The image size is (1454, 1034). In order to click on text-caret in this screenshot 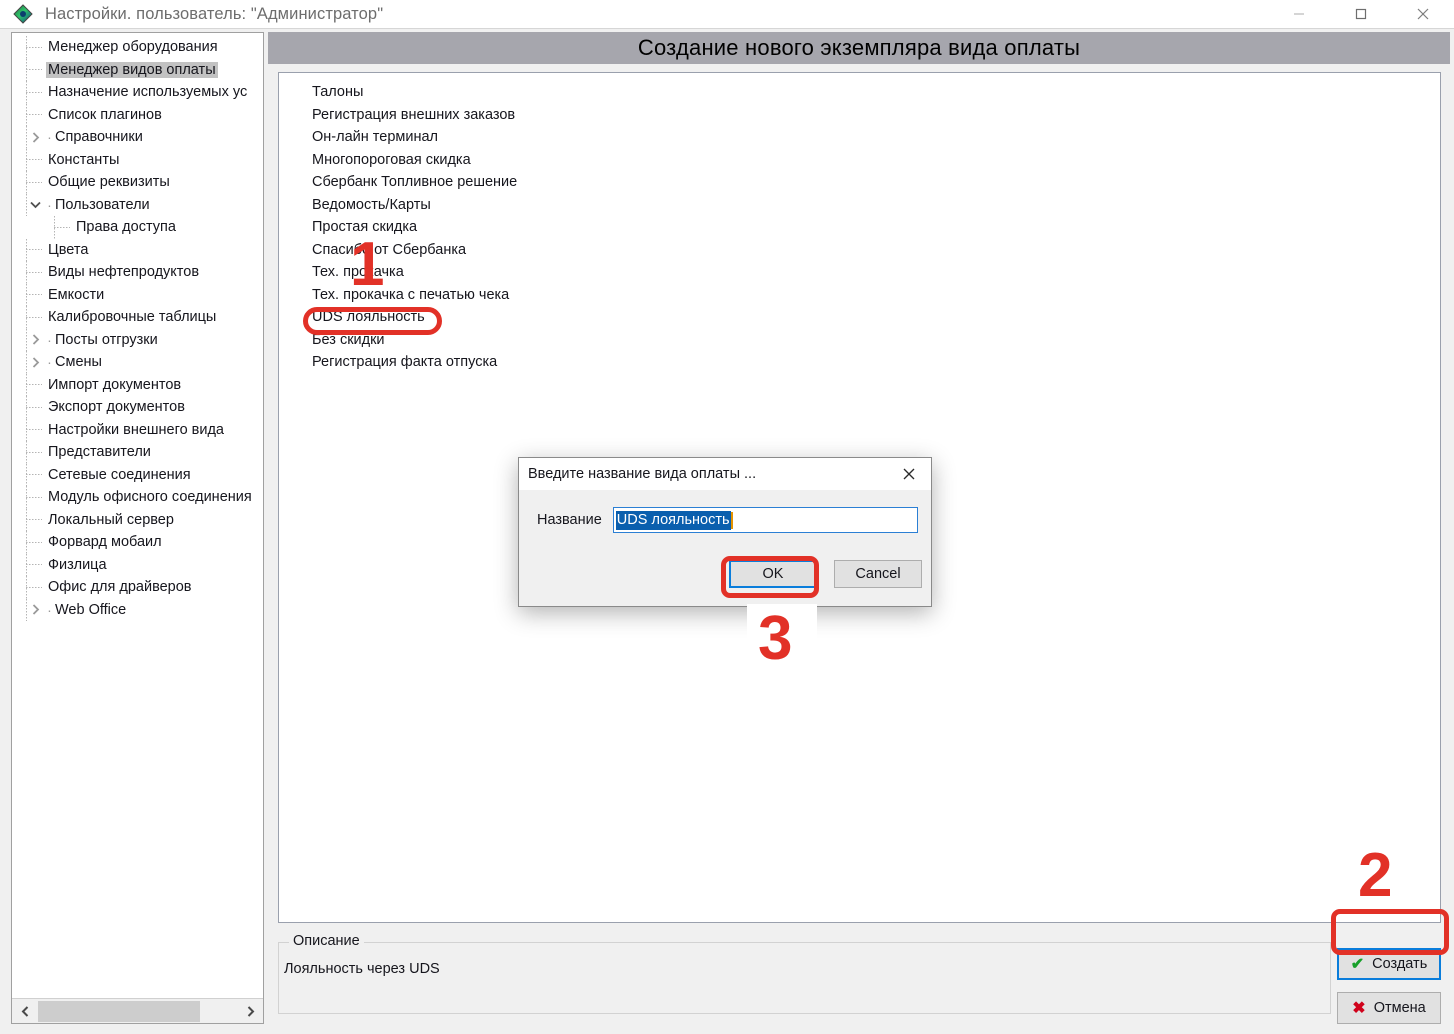, I will do `click(731, 520)`.